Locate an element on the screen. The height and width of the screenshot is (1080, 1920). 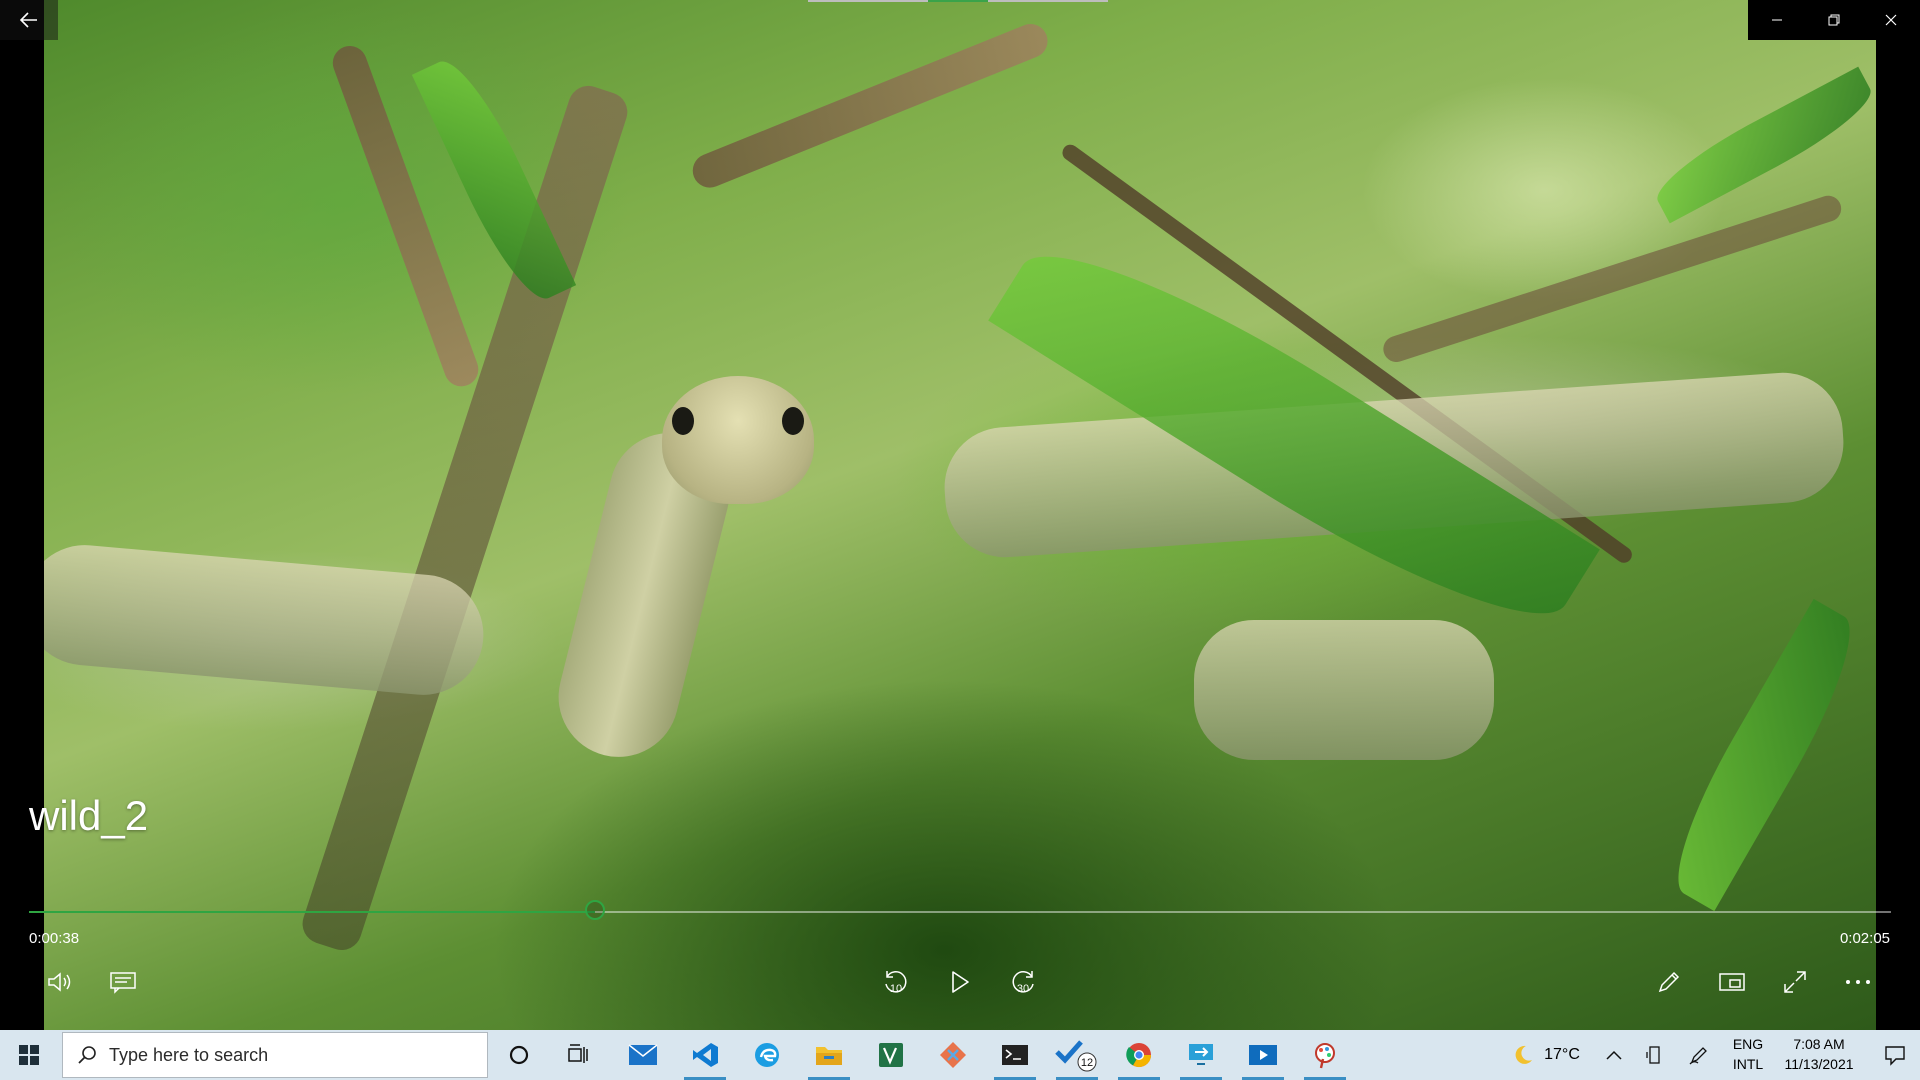
mini-view-button is located at coordinates (1732, 982).